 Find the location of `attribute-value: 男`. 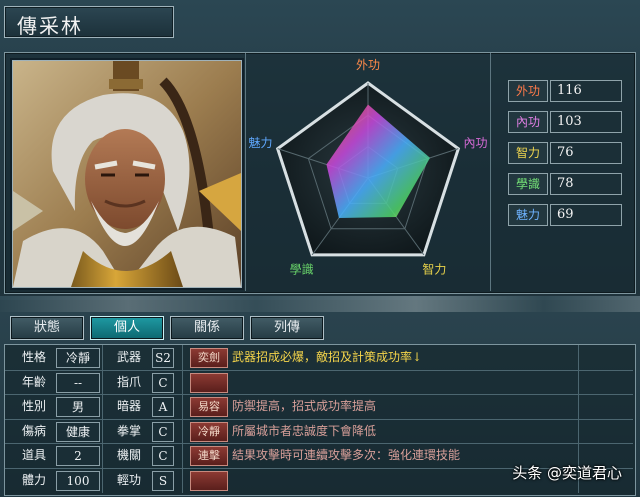

attribute-value: 男 is located at coordinates (78, 407).